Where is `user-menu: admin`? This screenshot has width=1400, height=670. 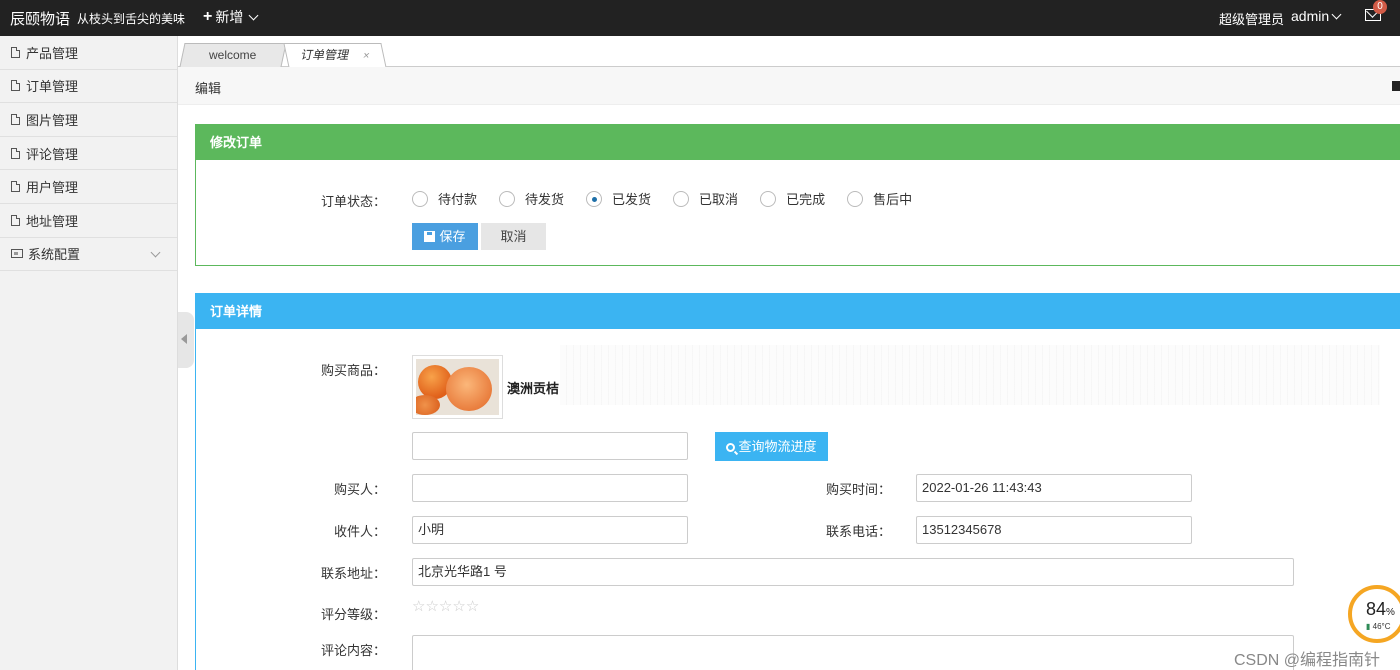
user-menu: admin is located at coordinates (1317, 16).